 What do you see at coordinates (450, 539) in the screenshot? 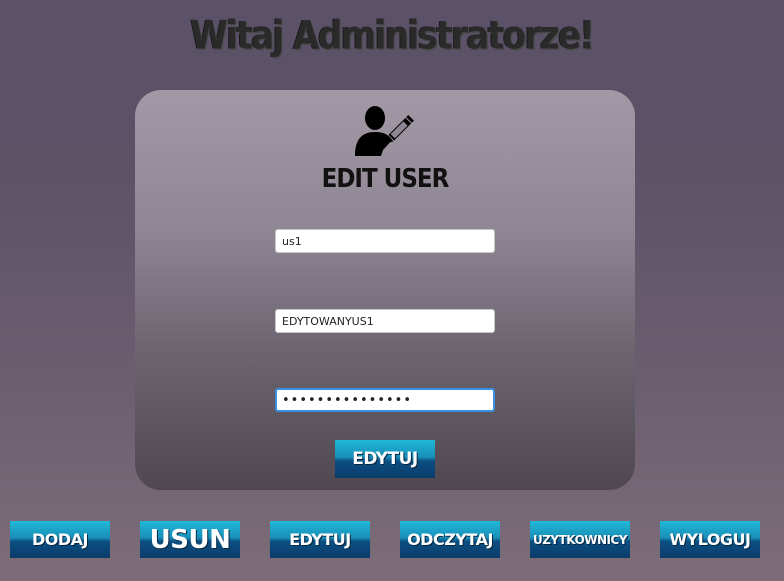
I see `odczytaj-button: ODCZYTAJ` at bounding box center [450, 539].